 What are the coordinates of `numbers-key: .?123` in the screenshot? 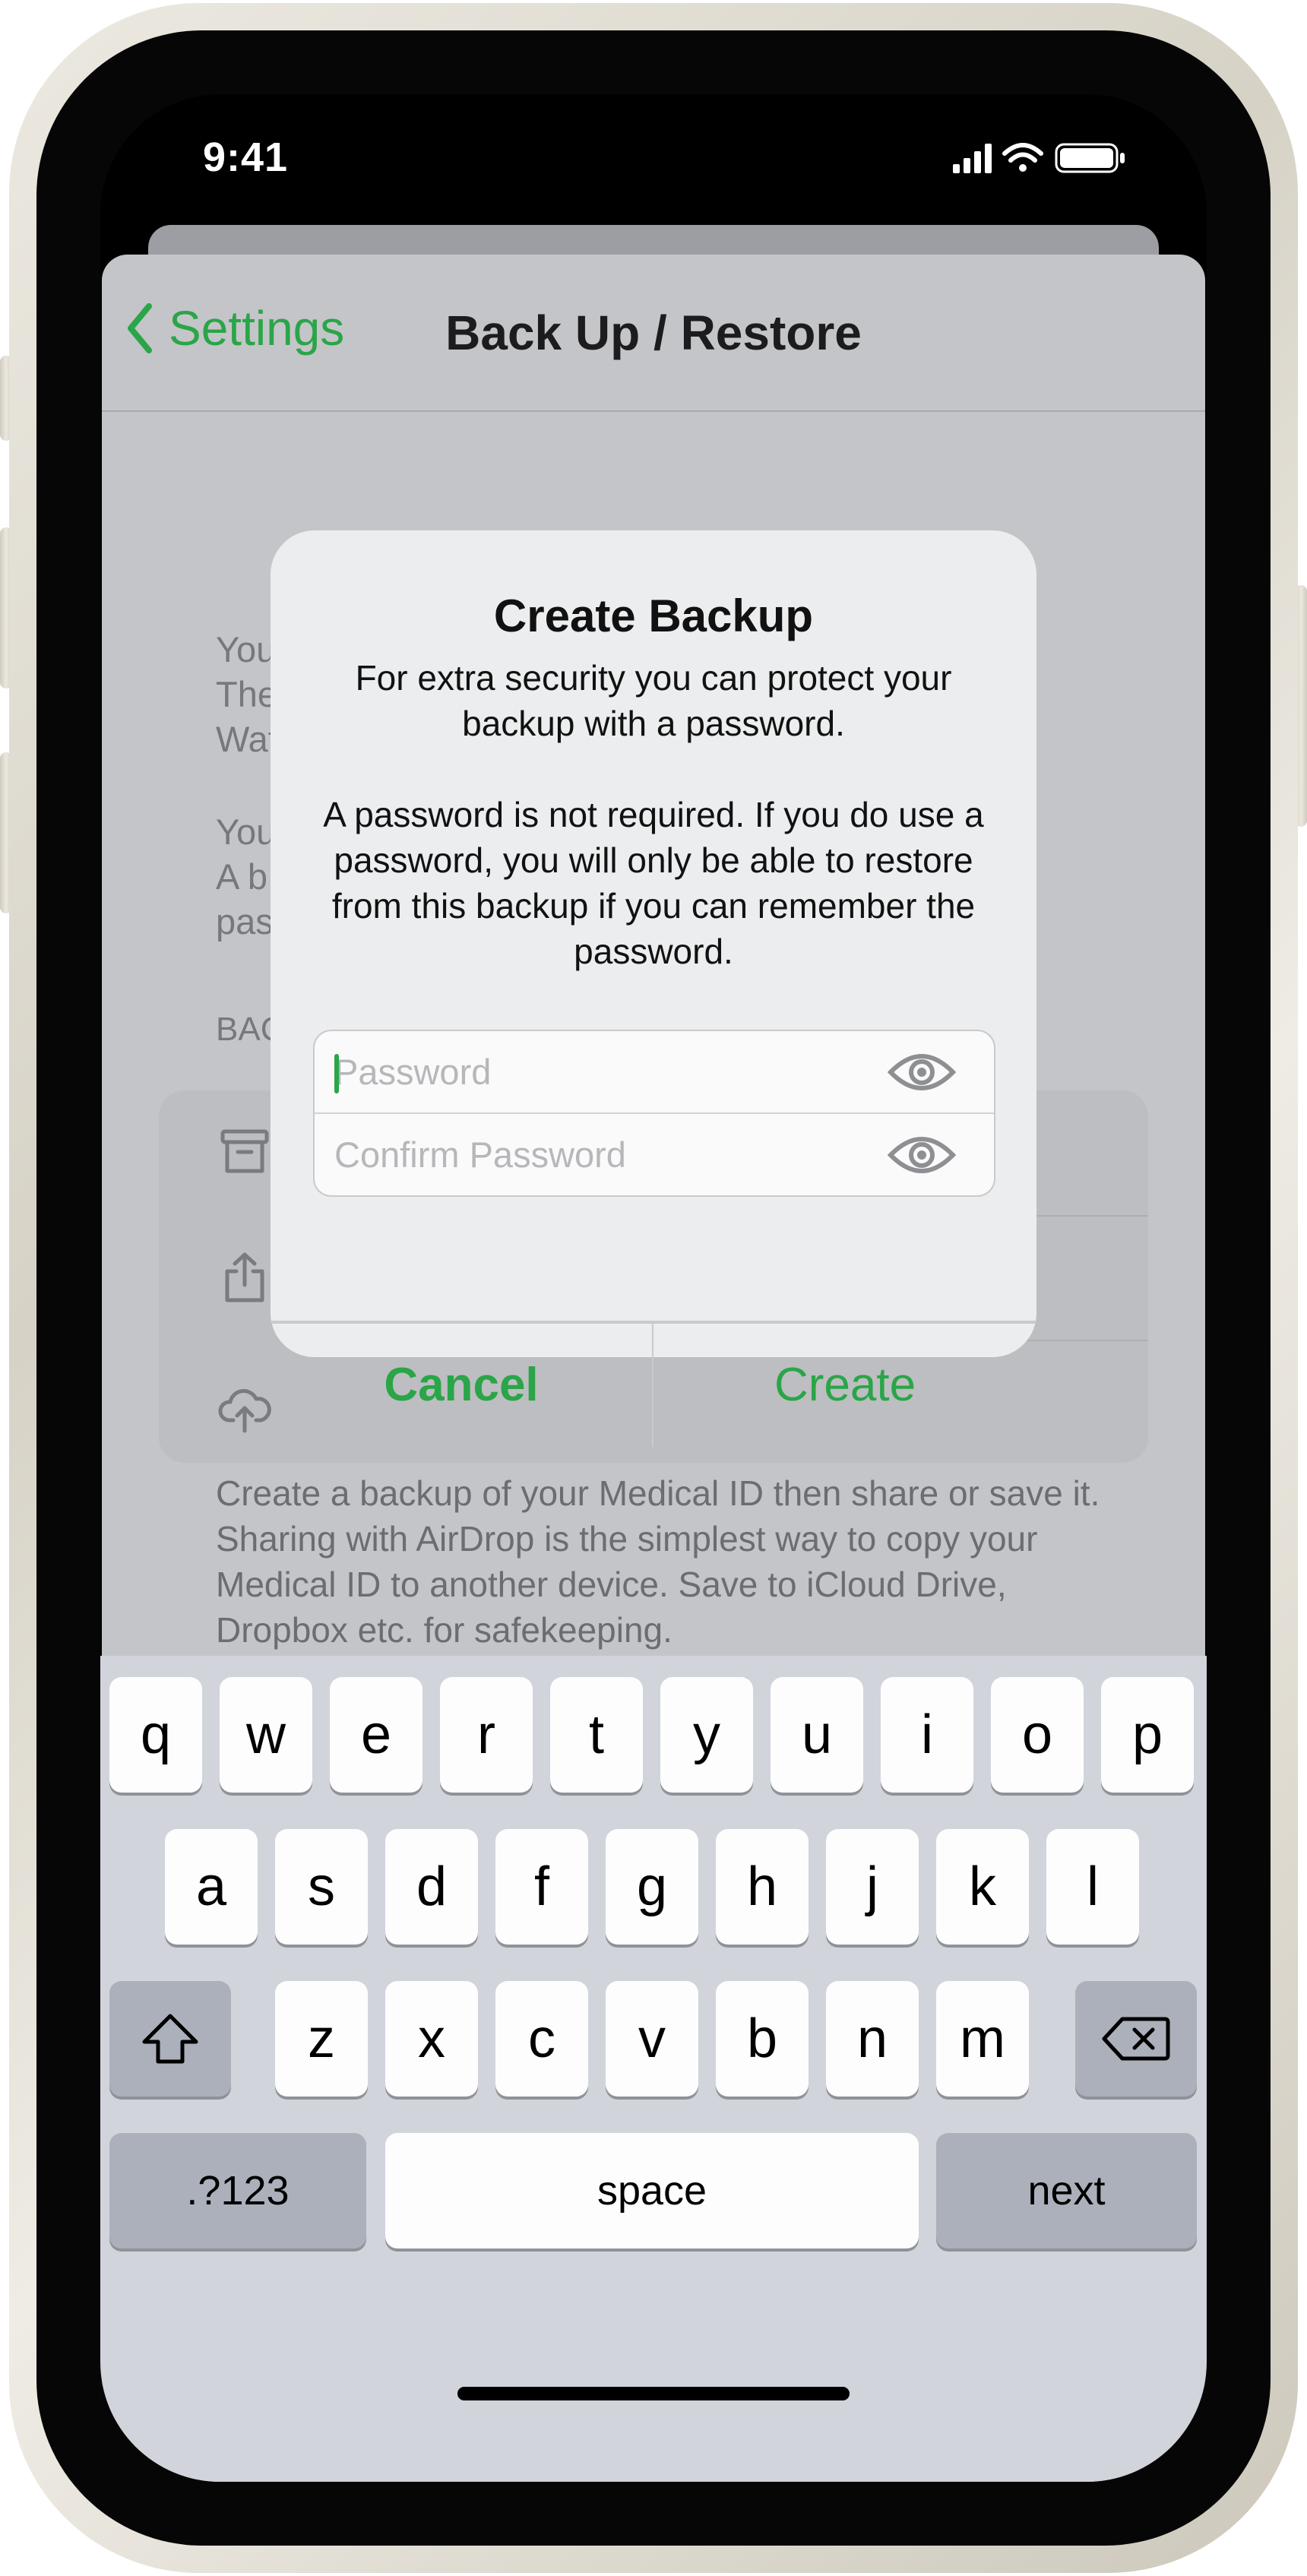 It's located at (238, 2190).